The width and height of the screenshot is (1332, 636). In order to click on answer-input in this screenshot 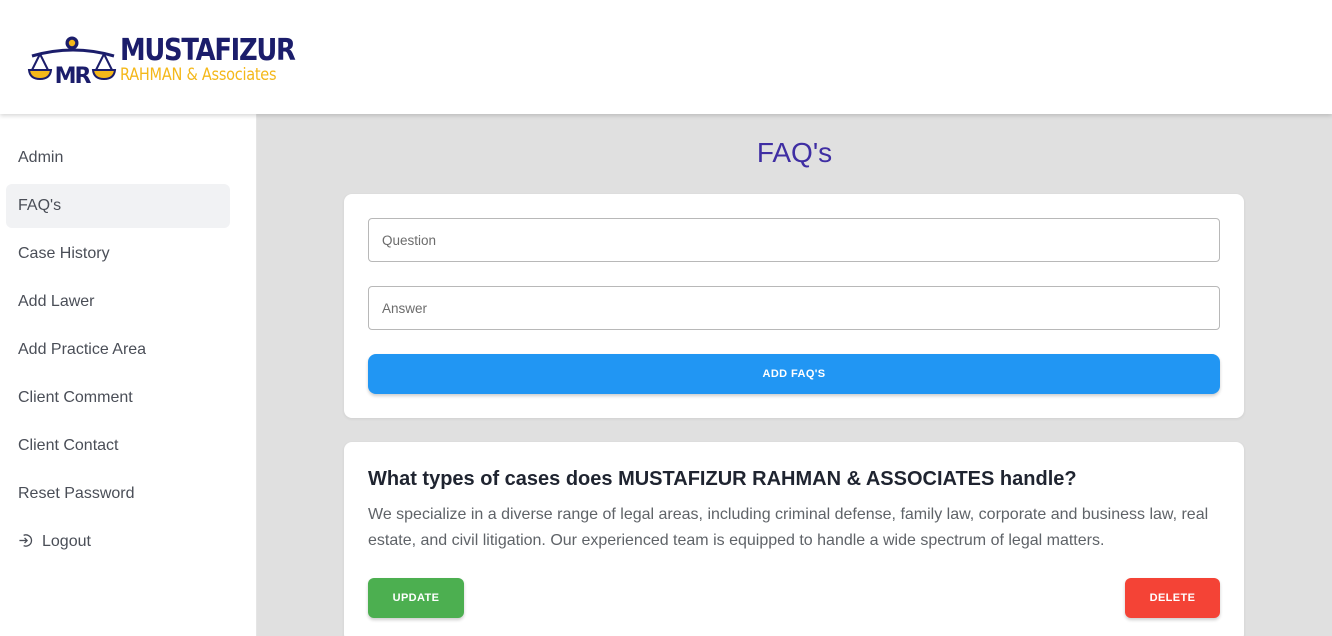, I will do `click(794, 308)`.